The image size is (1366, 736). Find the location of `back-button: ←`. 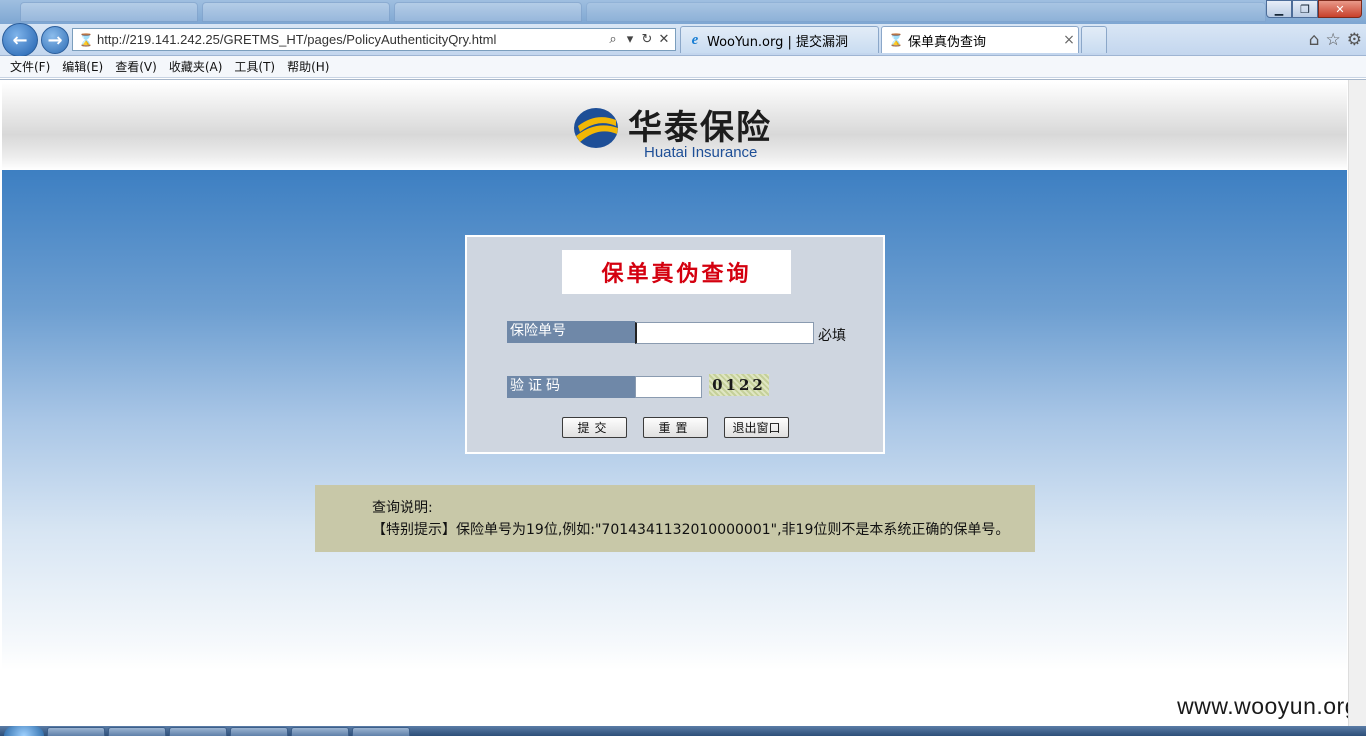

back-button: ← is located at coordinates (20, 40).